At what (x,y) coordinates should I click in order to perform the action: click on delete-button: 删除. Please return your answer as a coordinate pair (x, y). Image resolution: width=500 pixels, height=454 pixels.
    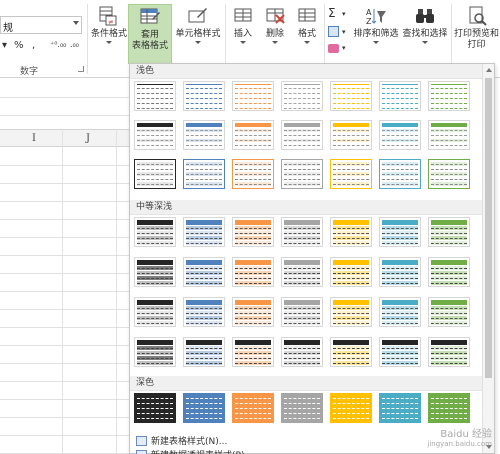
    Looking at the image, I should click on (275, 35).